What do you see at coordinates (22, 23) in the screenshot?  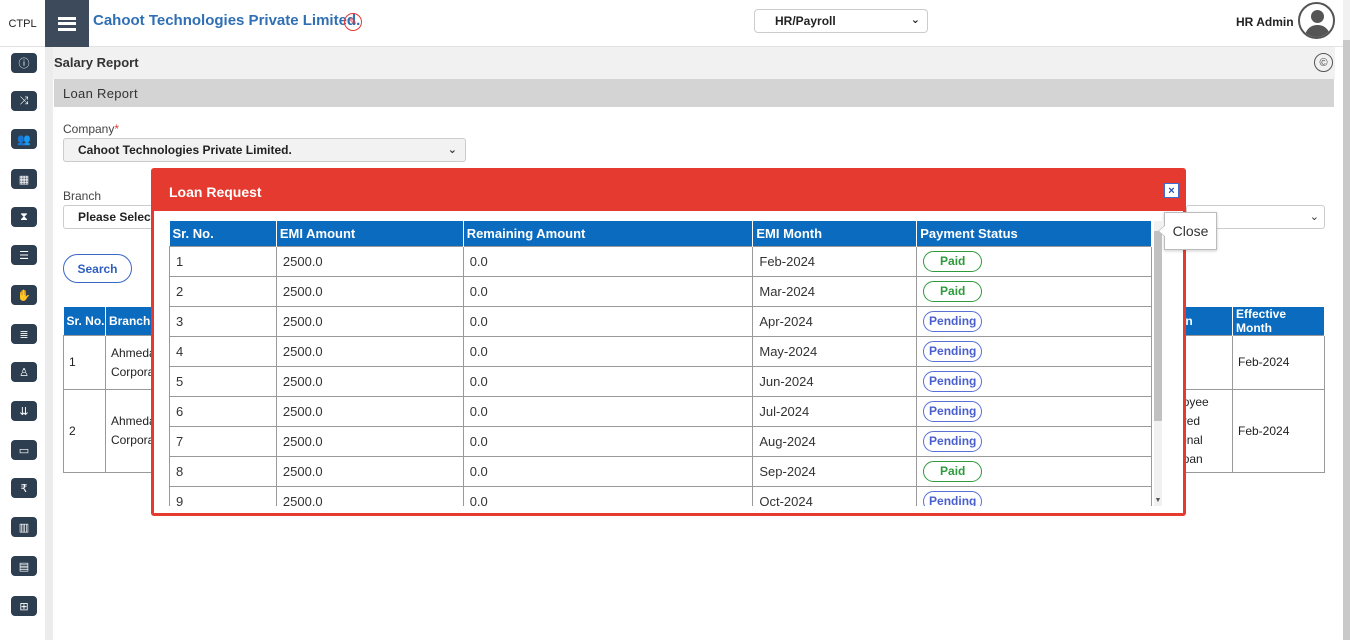 I see `brand-short: CTPL` at bounding box center [22, 23].